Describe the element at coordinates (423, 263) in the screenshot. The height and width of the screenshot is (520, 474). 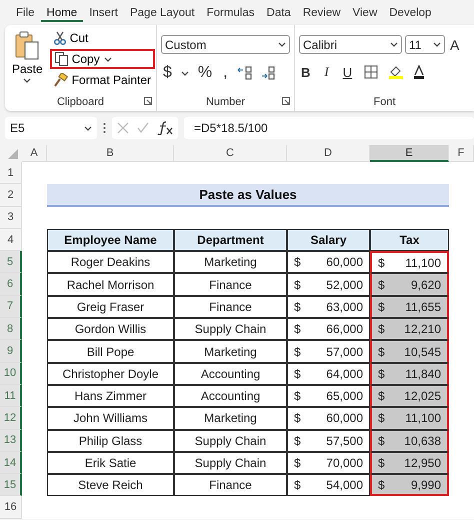
I see `cell-value: 11,100` at that location.